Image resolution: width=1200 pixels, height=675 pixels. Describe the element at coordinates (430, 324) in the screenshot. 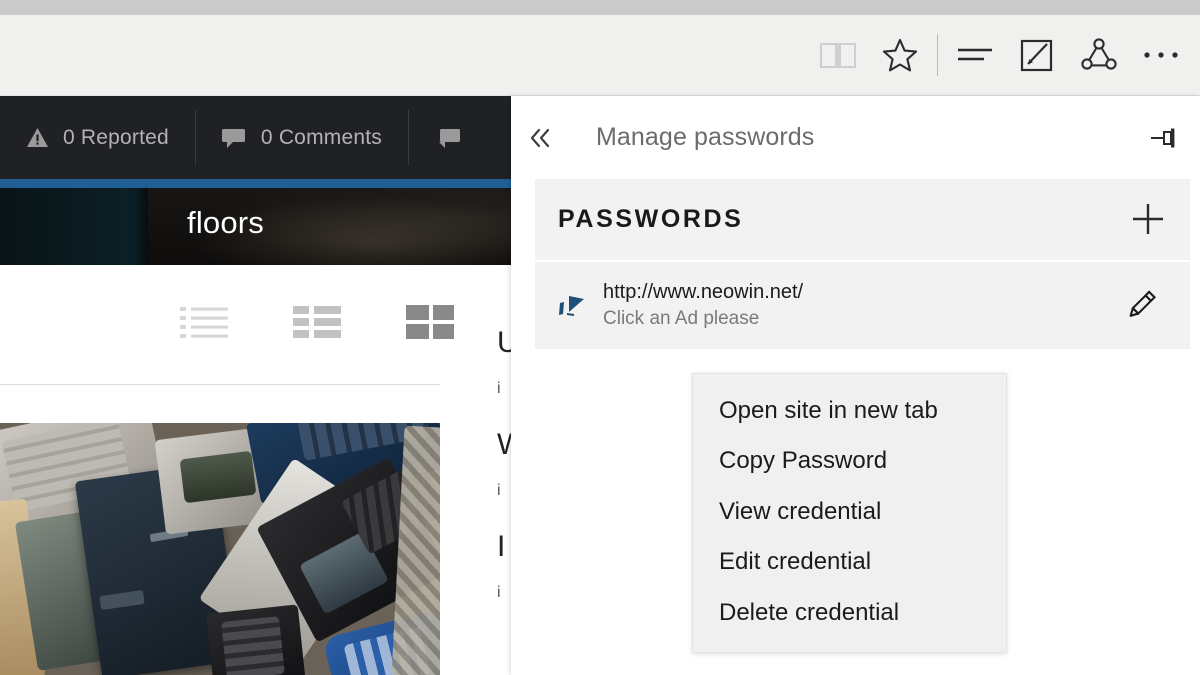

I see `grid-view-toggle` at that location.